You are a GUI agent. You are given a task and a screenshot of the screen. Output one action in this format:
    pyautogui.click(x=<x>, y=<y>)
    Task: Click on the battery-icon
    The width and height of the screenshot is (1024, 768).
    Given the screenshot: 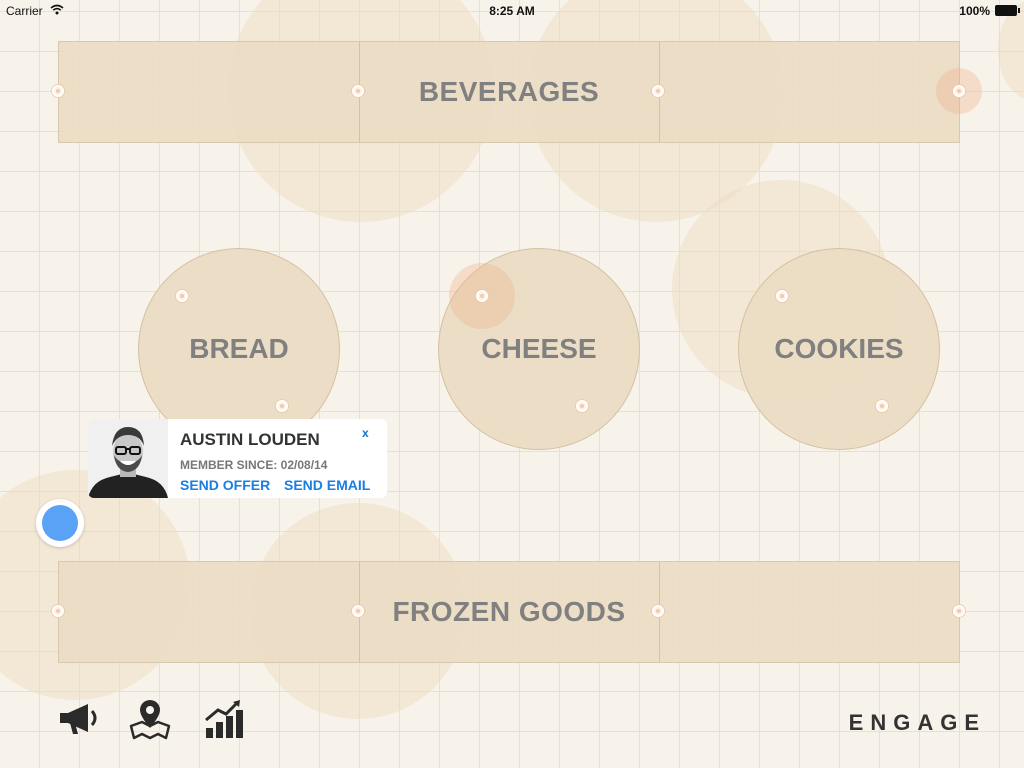 What is the action you would take?
    pyautogui.click(x=1007, y=10)
    